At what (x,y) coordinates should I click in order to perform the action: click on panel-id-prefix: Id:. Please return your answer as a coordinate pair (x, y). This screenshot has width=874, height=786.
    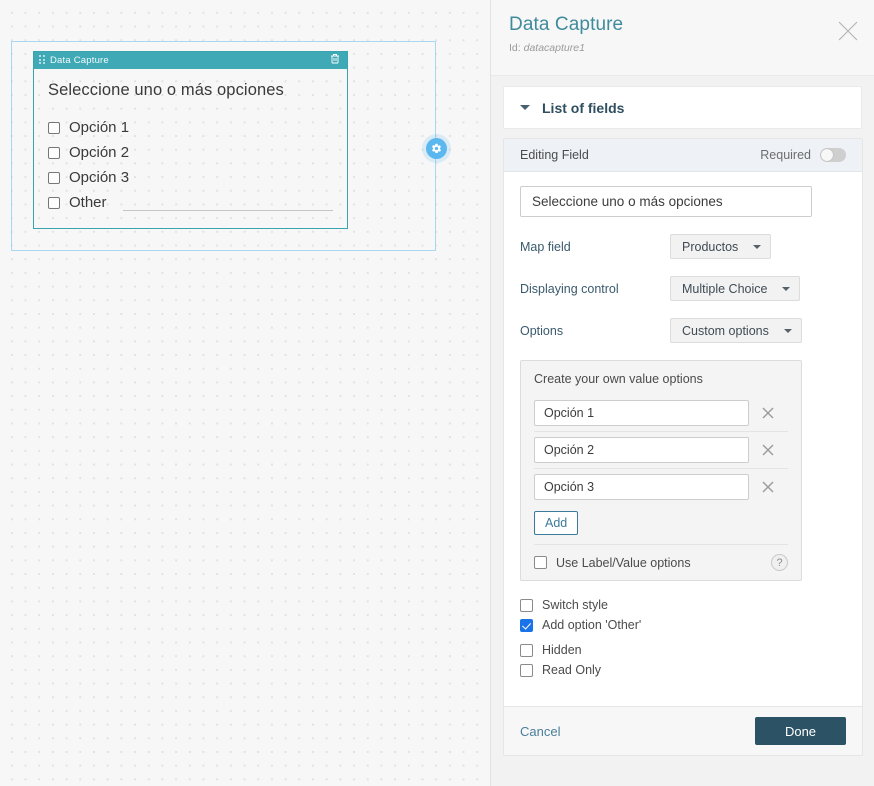
    Looking at the image, I should click on (515, 48).